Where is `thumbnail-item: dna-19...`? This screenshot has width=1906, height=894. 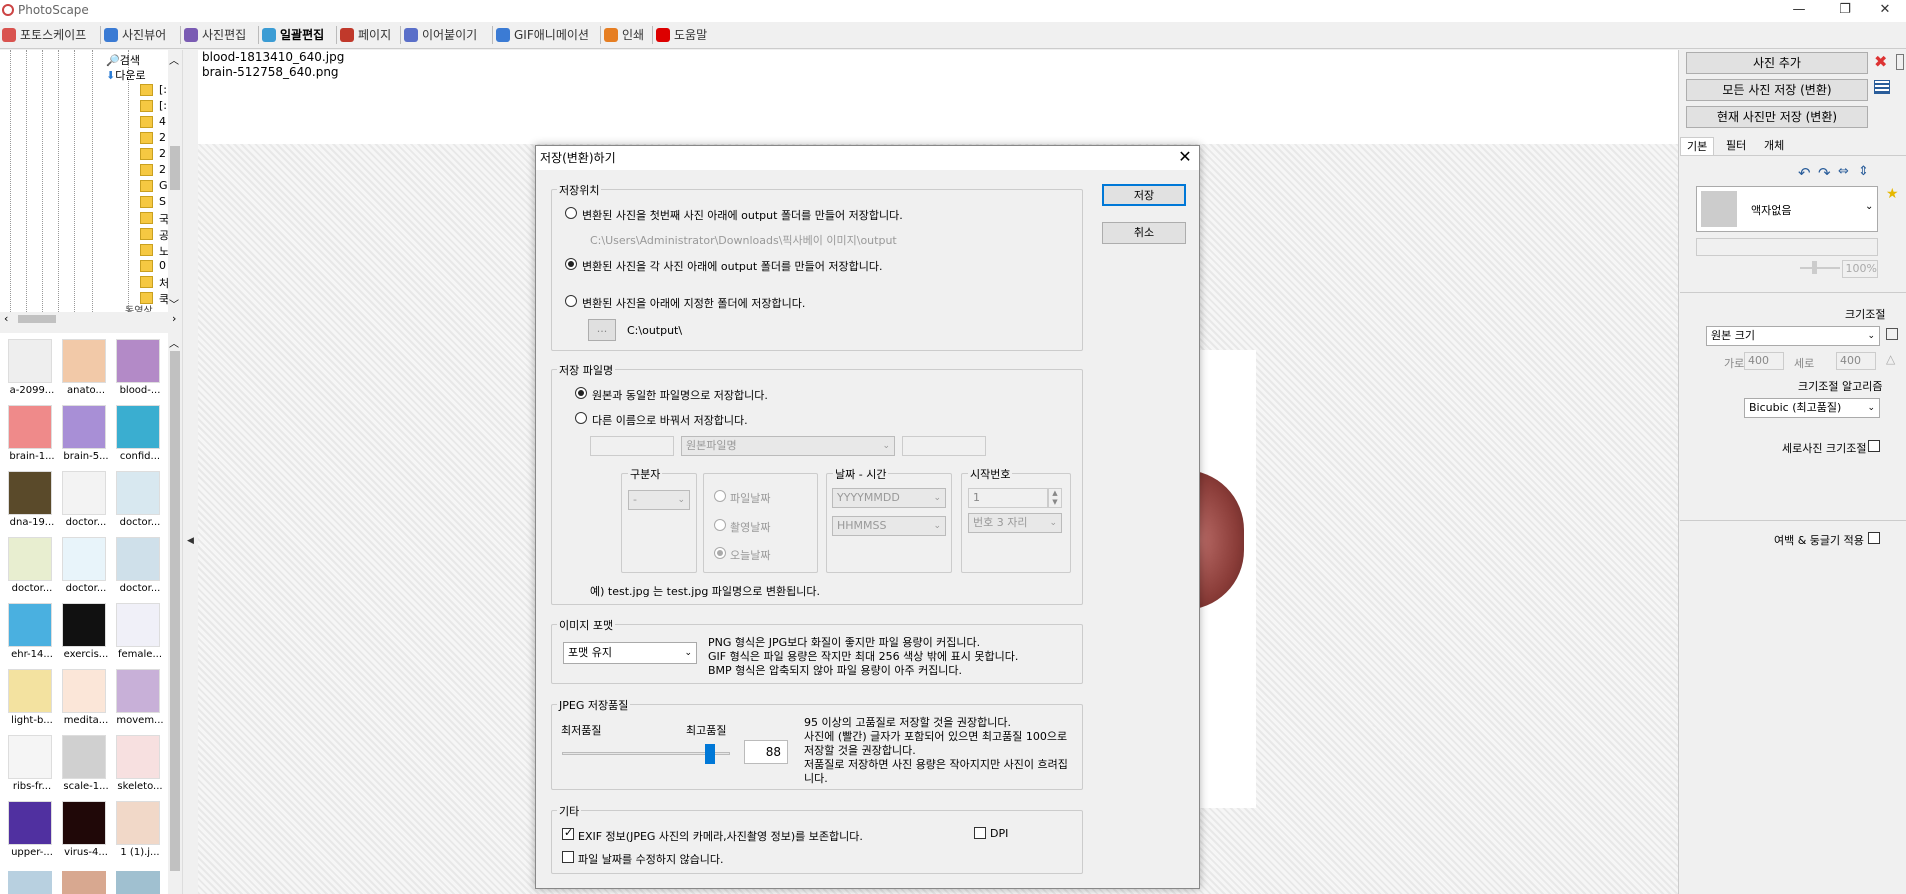 thumbnail-item: dna-19... is located at coordinates (29, 500).